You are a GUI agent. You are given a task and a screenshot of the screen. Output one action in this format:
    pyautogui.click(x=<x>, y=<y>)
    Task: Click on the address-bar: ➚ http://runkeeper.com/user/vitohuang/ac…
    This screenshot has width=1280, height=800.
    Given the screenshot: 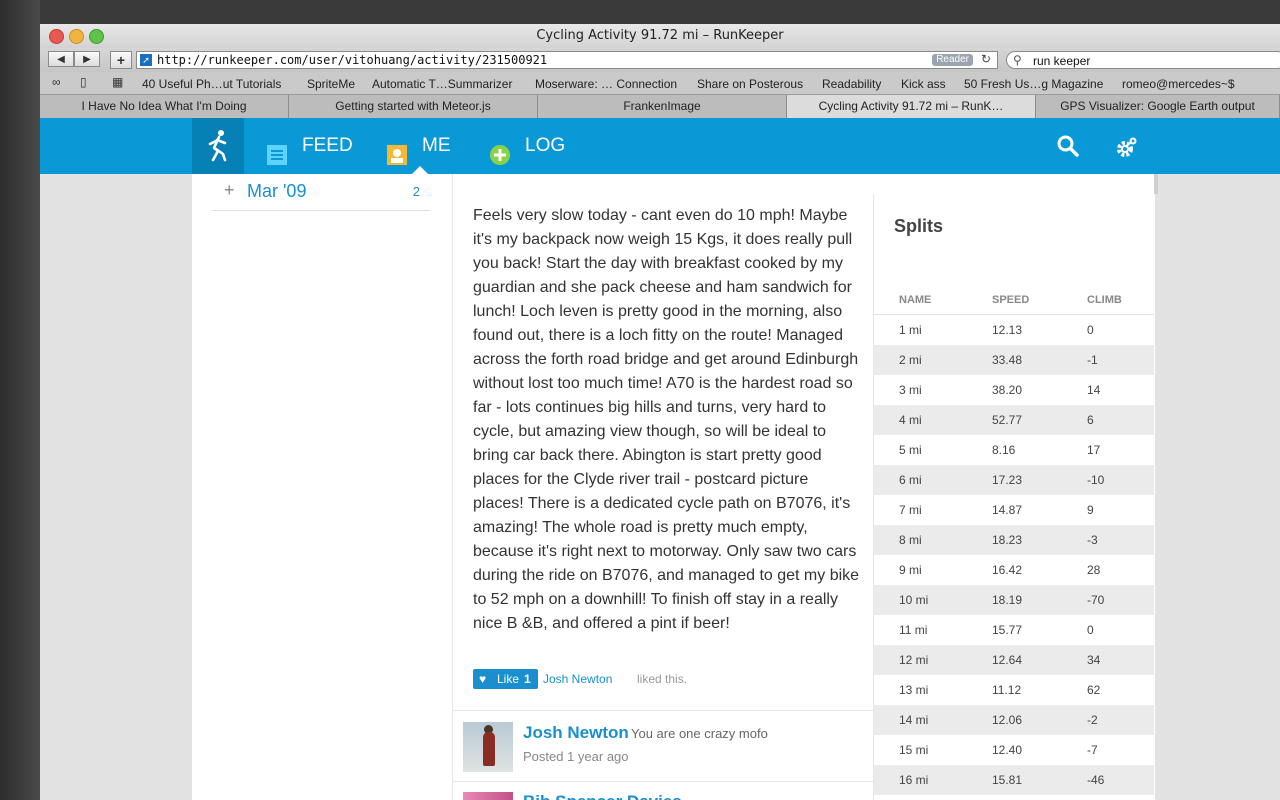 What is the action you would take?
    pyautogui.click(x=567, y=60)
    